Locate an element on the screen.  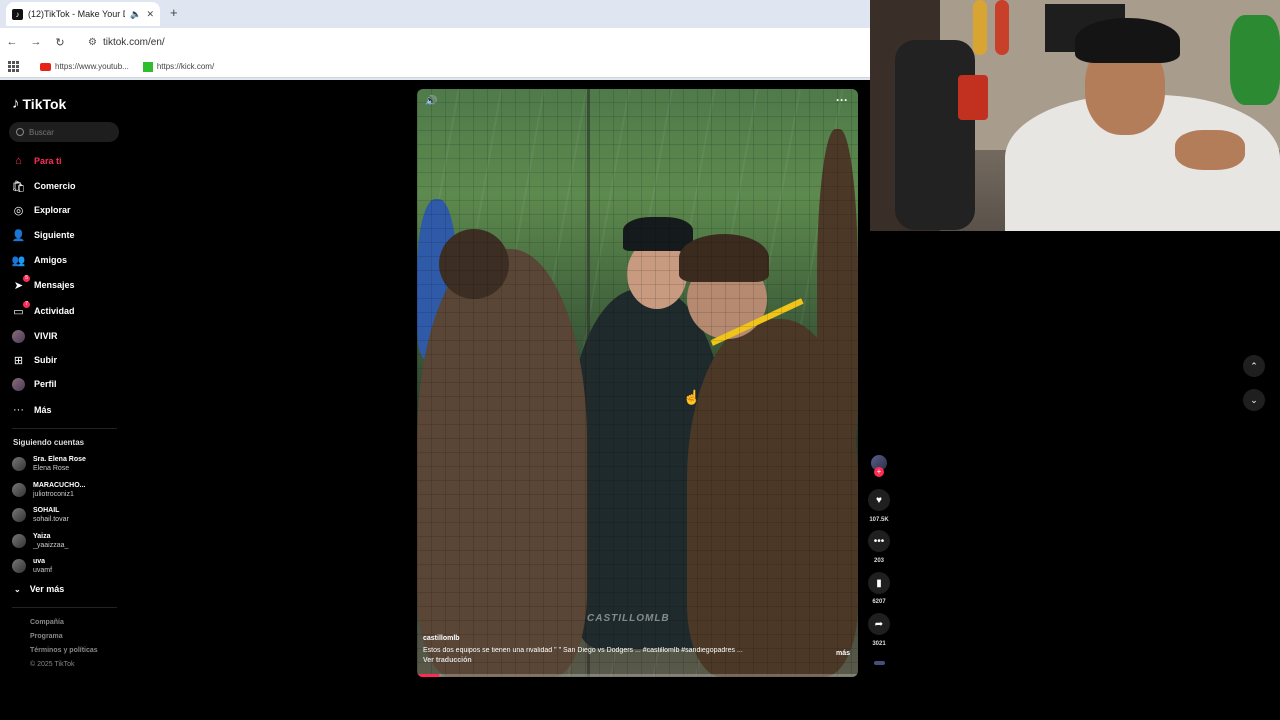
new-tab-icon: + is located at coordinates (174, 12).